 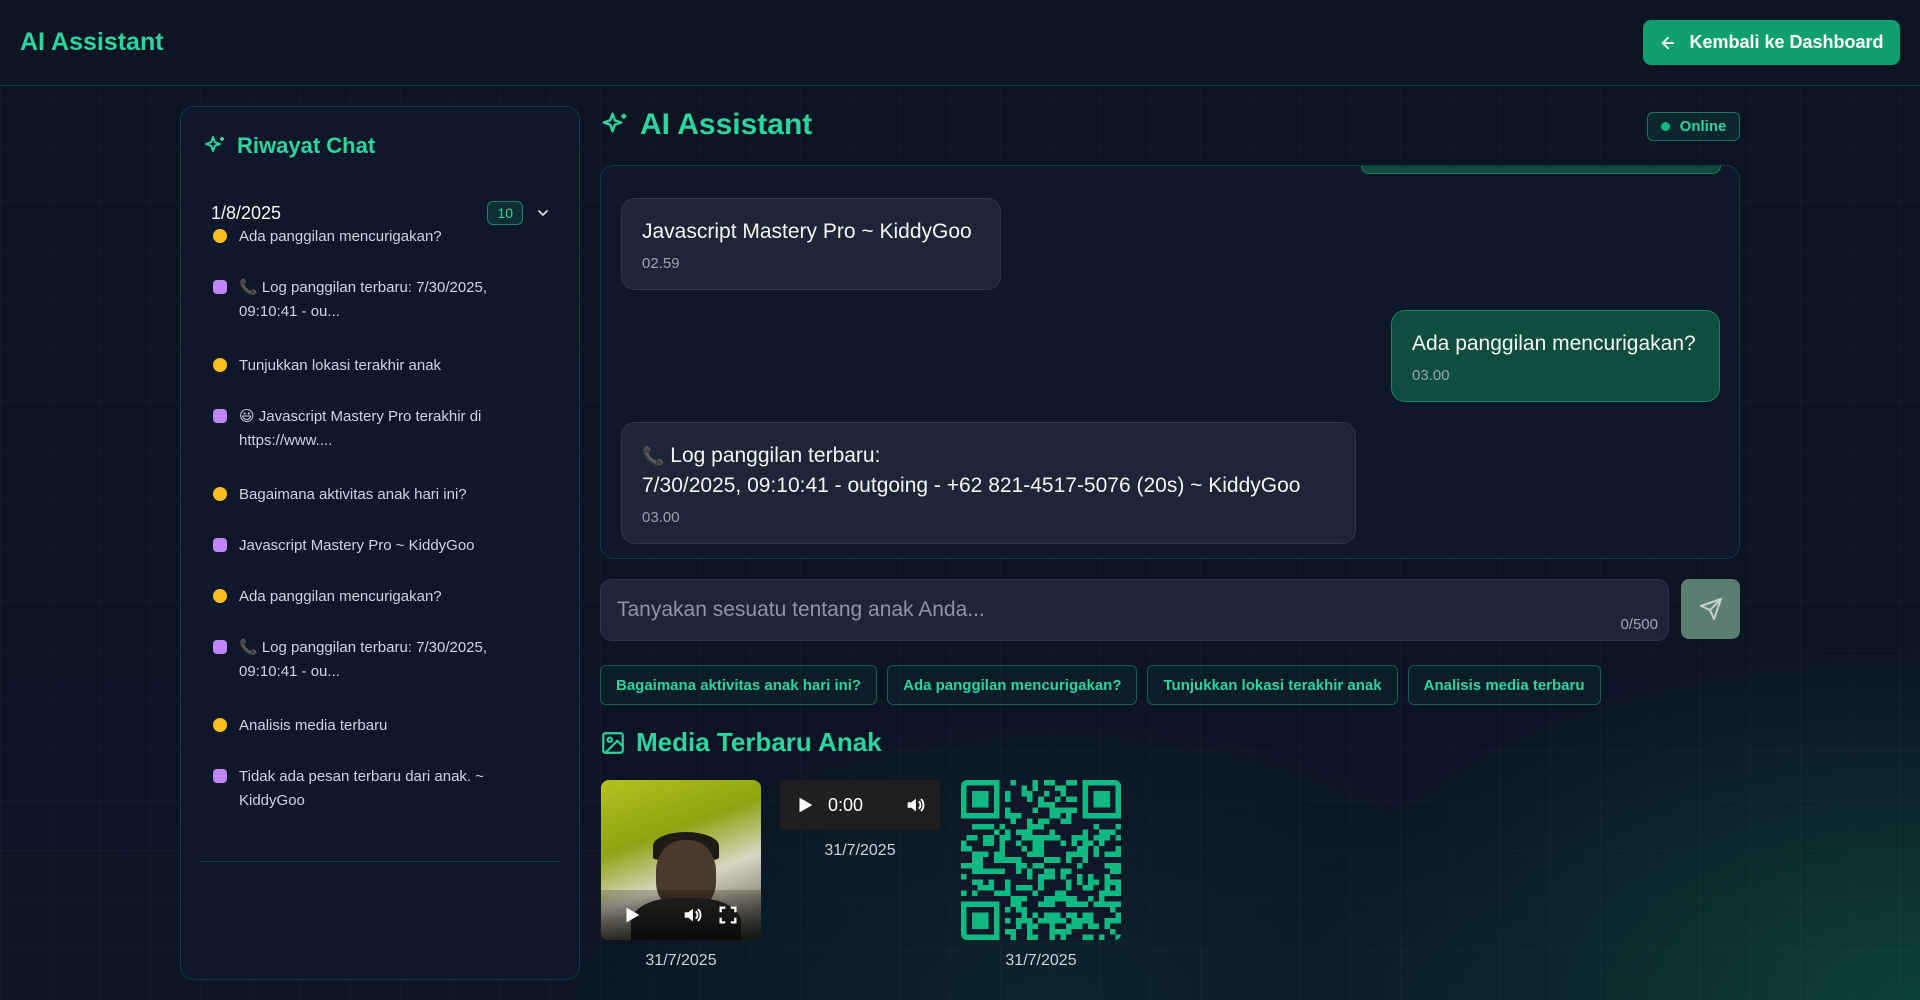 I want to click on media-video-card: 31/7/2025, so click(x=681, y=875).